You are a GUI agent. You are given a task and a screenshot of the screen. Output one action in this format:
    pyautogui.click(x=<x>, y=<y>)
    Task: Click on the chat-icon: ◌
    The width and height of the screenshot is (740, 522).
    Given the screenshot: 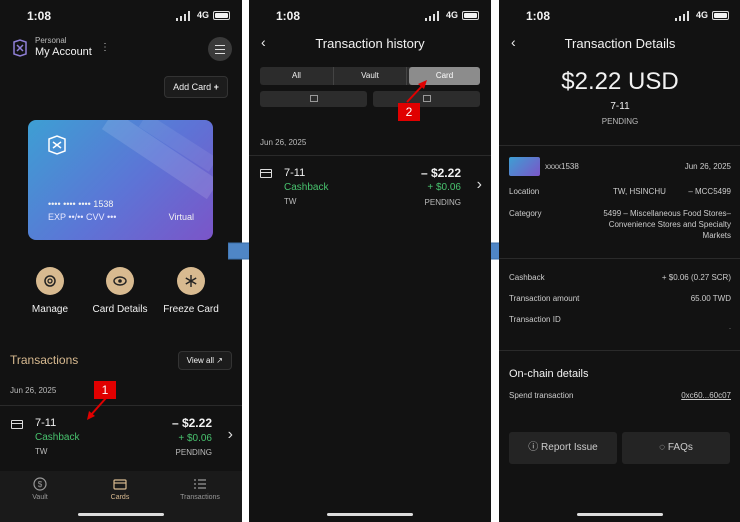 What is the action you would take?
    pyautogui.click(x=662, y=447)
    